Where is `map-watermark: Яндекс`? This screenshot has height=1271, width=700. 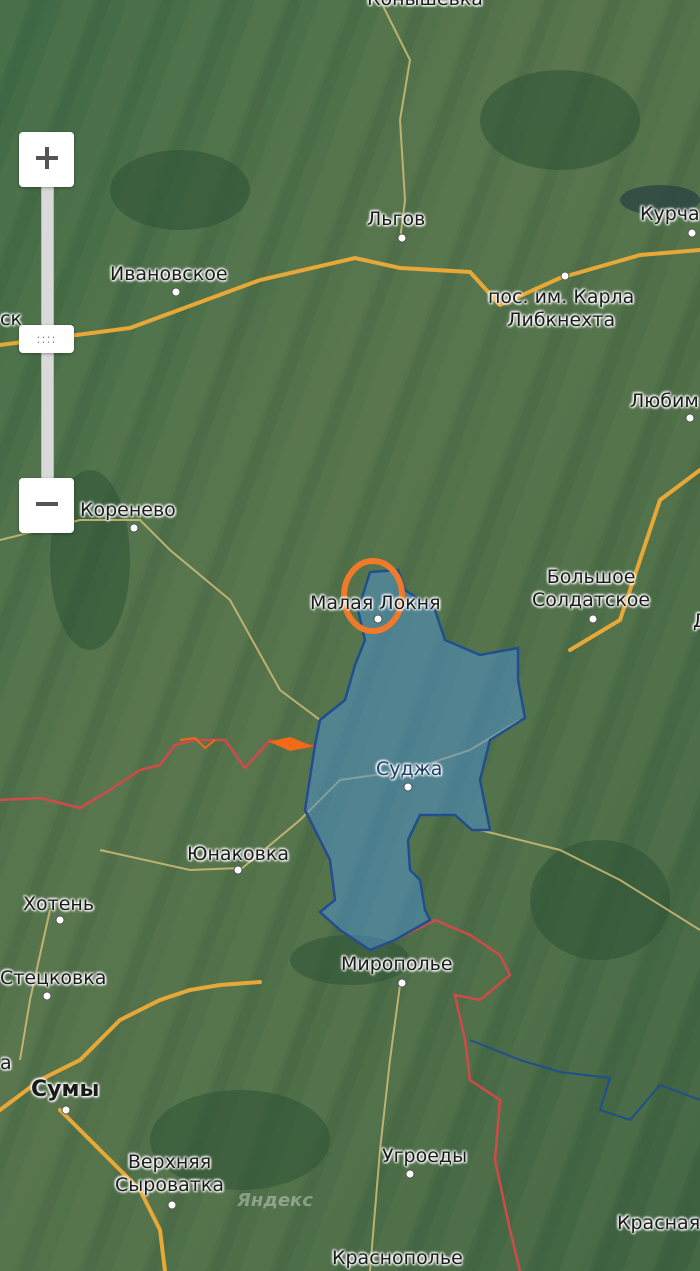 map-watermark: Яндекс is located at coordinates (275, 1200).